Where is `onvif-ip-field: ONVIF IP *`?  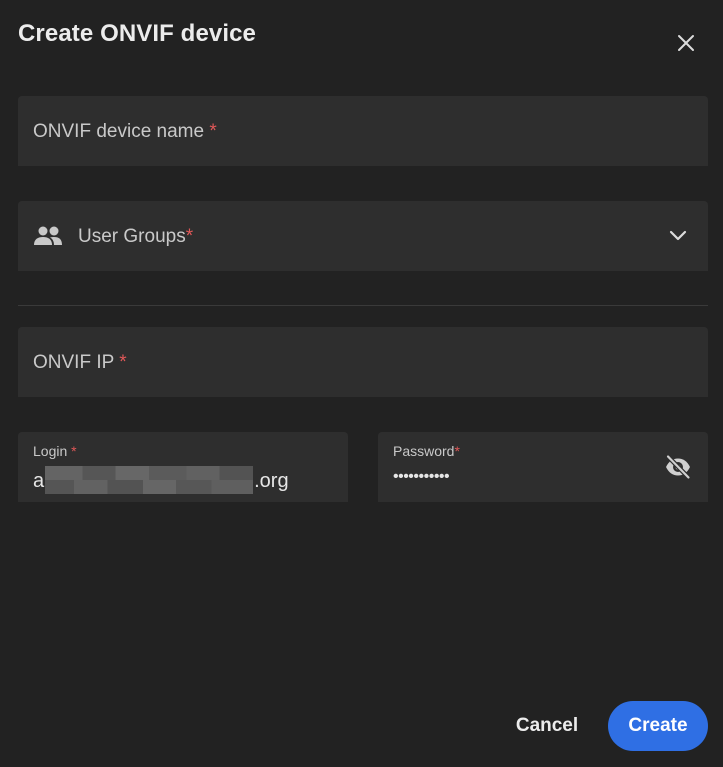 onvif-ip-field: ONVIF IP * is located at coordinates (363, 362).